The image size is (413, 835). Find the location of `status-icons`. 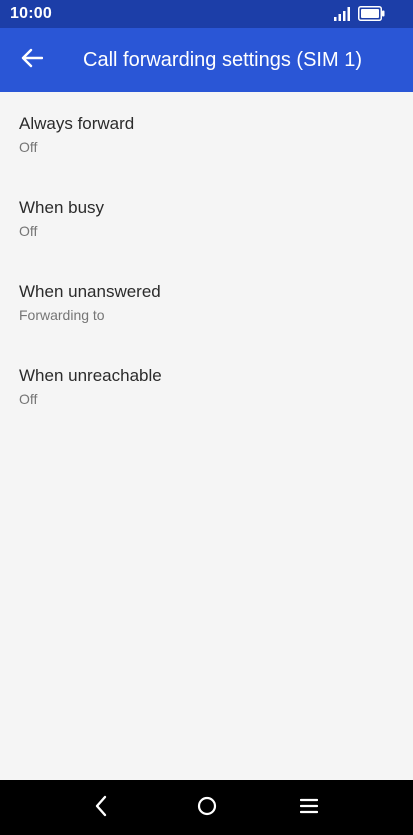

status-icons is located at coordinates (359, 16).